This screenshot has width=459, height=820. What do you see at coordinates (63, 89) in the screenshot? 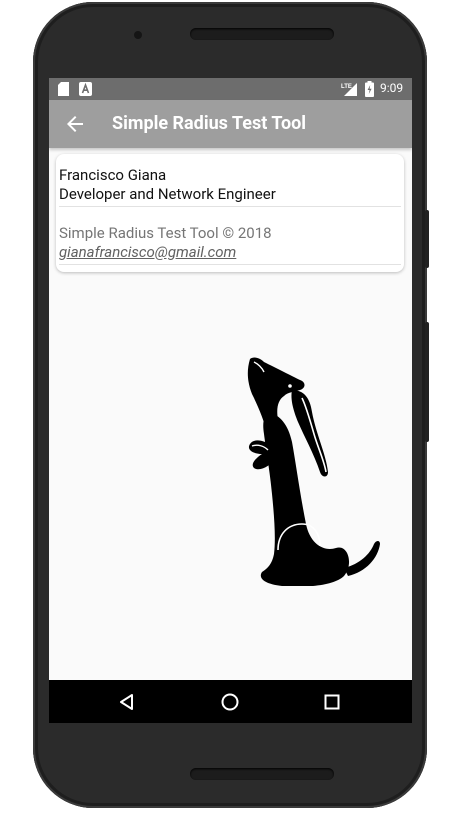
I see `sd-card-icon` at bounding box center [63, 89].